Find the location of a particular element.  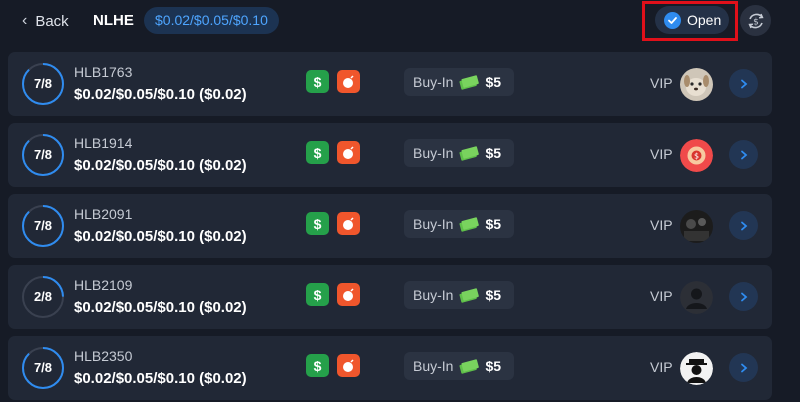

currency-swap-icon: $ is located at coordinates (755, 20).